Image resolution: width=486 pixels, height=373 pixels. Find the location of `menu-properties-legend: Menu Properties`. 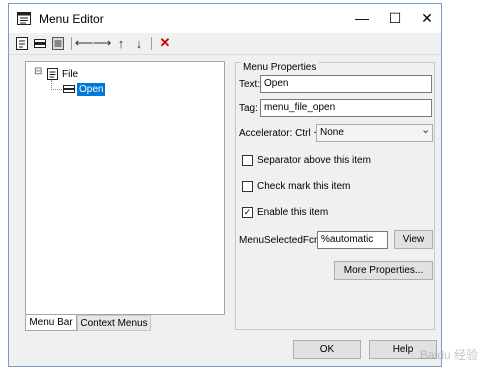

menu-properties-legend: Menu Properties is located at coordinates (280, 67).